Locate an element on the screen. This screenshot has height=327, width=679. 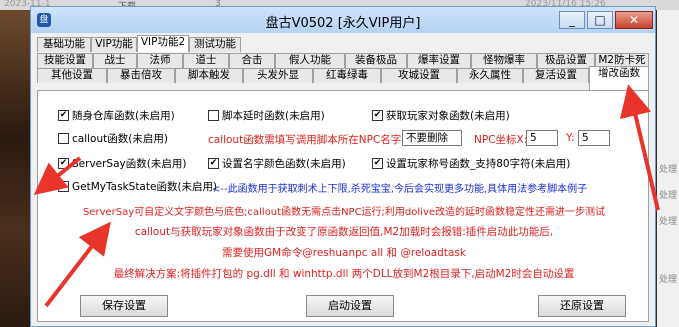
callout-hint: callout函数需填写调用脚本所在NPC名字 is located at coordinates (305, 140).